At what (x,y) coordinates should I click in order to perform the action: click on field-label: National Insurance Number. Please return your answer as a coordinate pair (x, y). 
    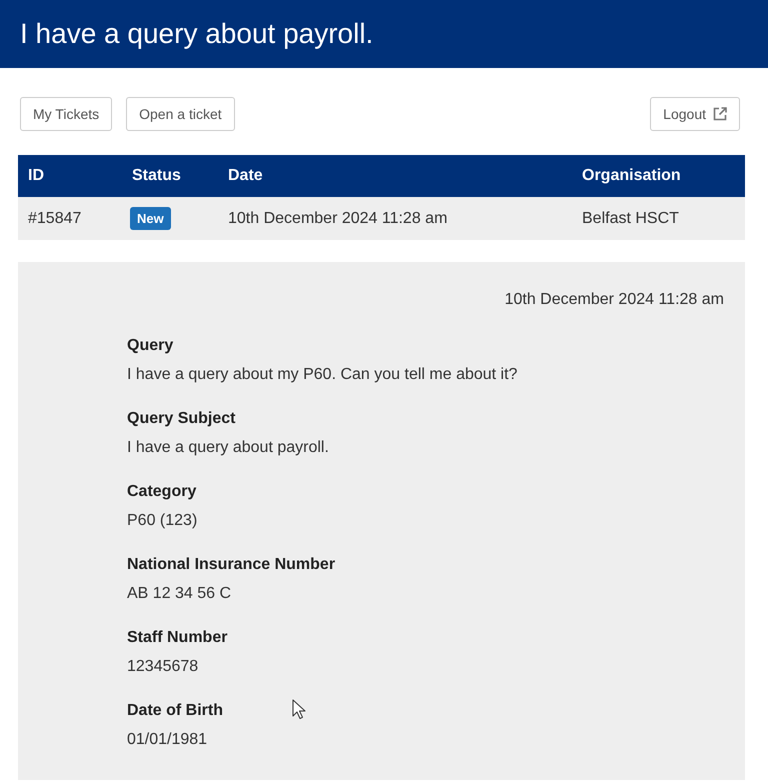
    Looking at the image, I should click on (231, 565).